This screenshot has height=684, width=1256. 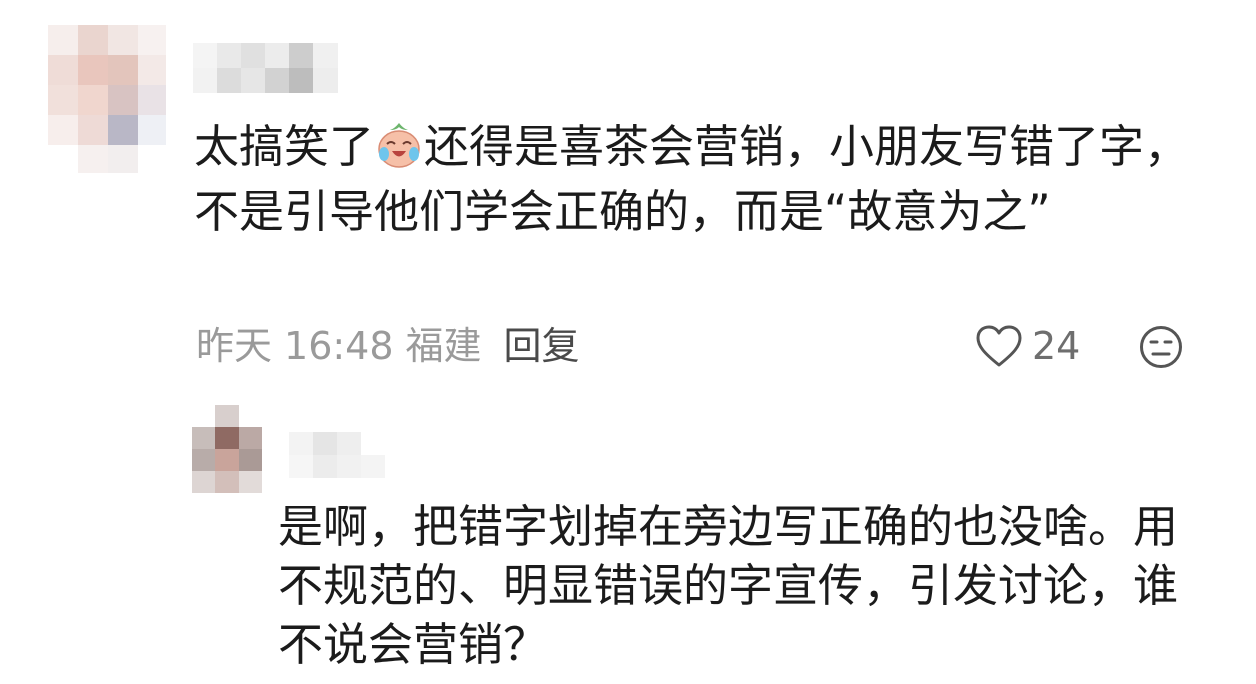 I want to click on crying-laughing-emoji-icon, so click(x=399, y=145).